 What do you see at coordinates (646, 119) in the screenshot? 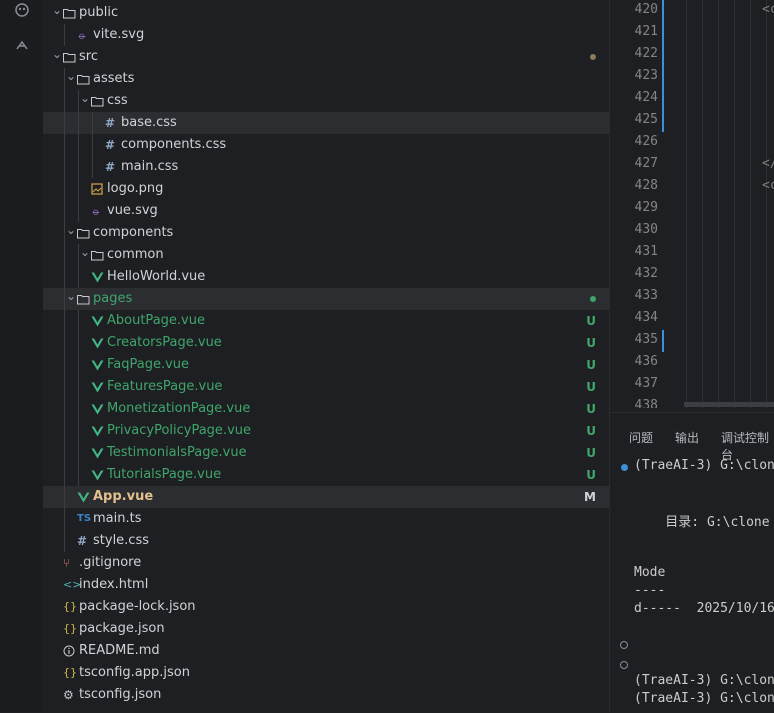
I see `line-number: 425` at bounding box center [646, 119].